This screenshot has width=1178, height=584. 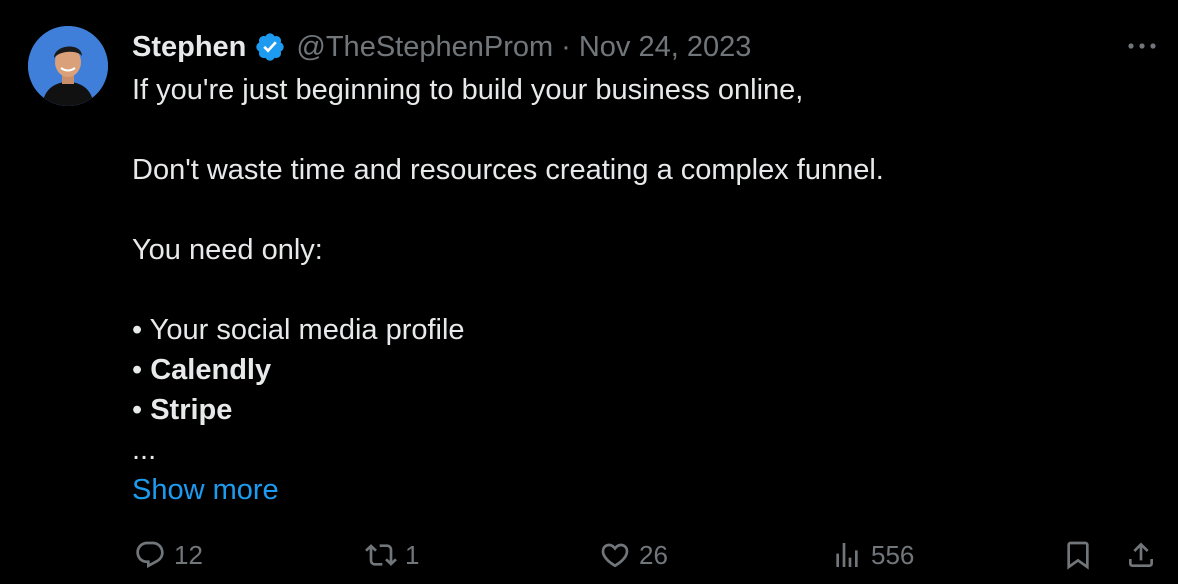 I want to click on views-icon, so click(x=847, y=555).